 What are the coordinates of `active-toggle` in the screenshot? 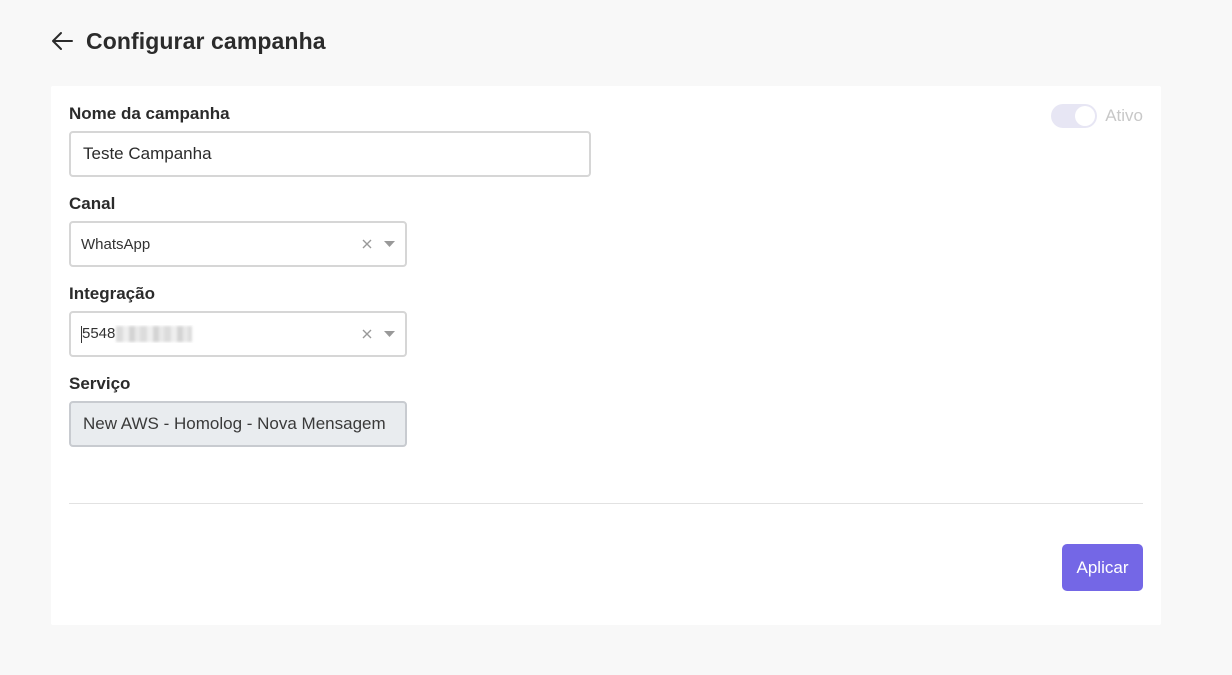 It's located at (1074, 116).